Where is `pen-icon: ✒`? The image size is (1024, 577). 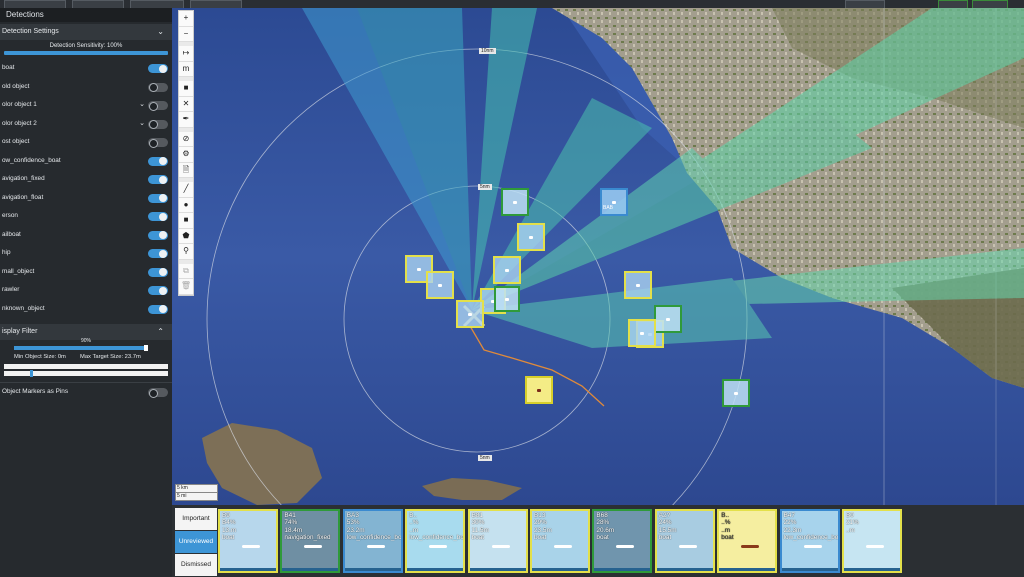 pen-icon: ✒ is located at coordinates (186, 120).